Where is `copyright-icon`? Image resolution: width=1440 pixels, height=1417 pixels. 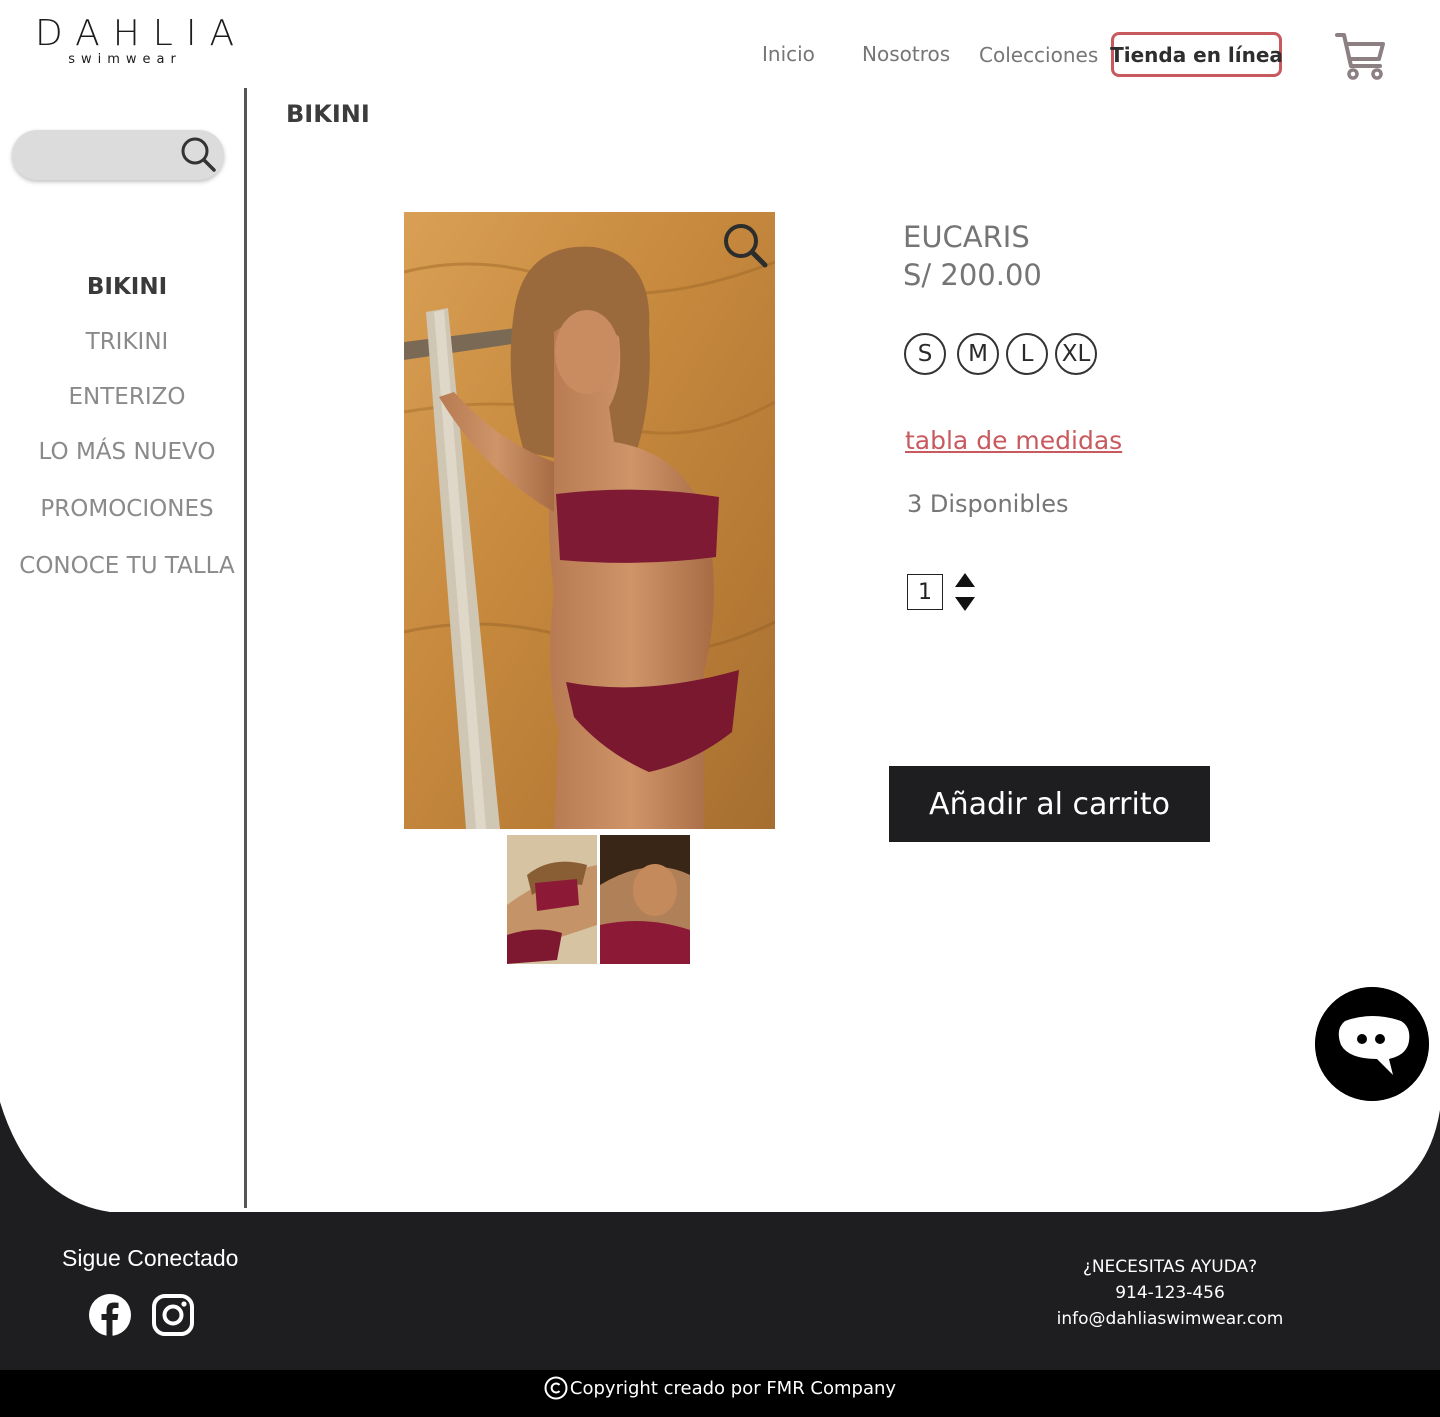 copyright-icon is located at coordinates (556, 1388).